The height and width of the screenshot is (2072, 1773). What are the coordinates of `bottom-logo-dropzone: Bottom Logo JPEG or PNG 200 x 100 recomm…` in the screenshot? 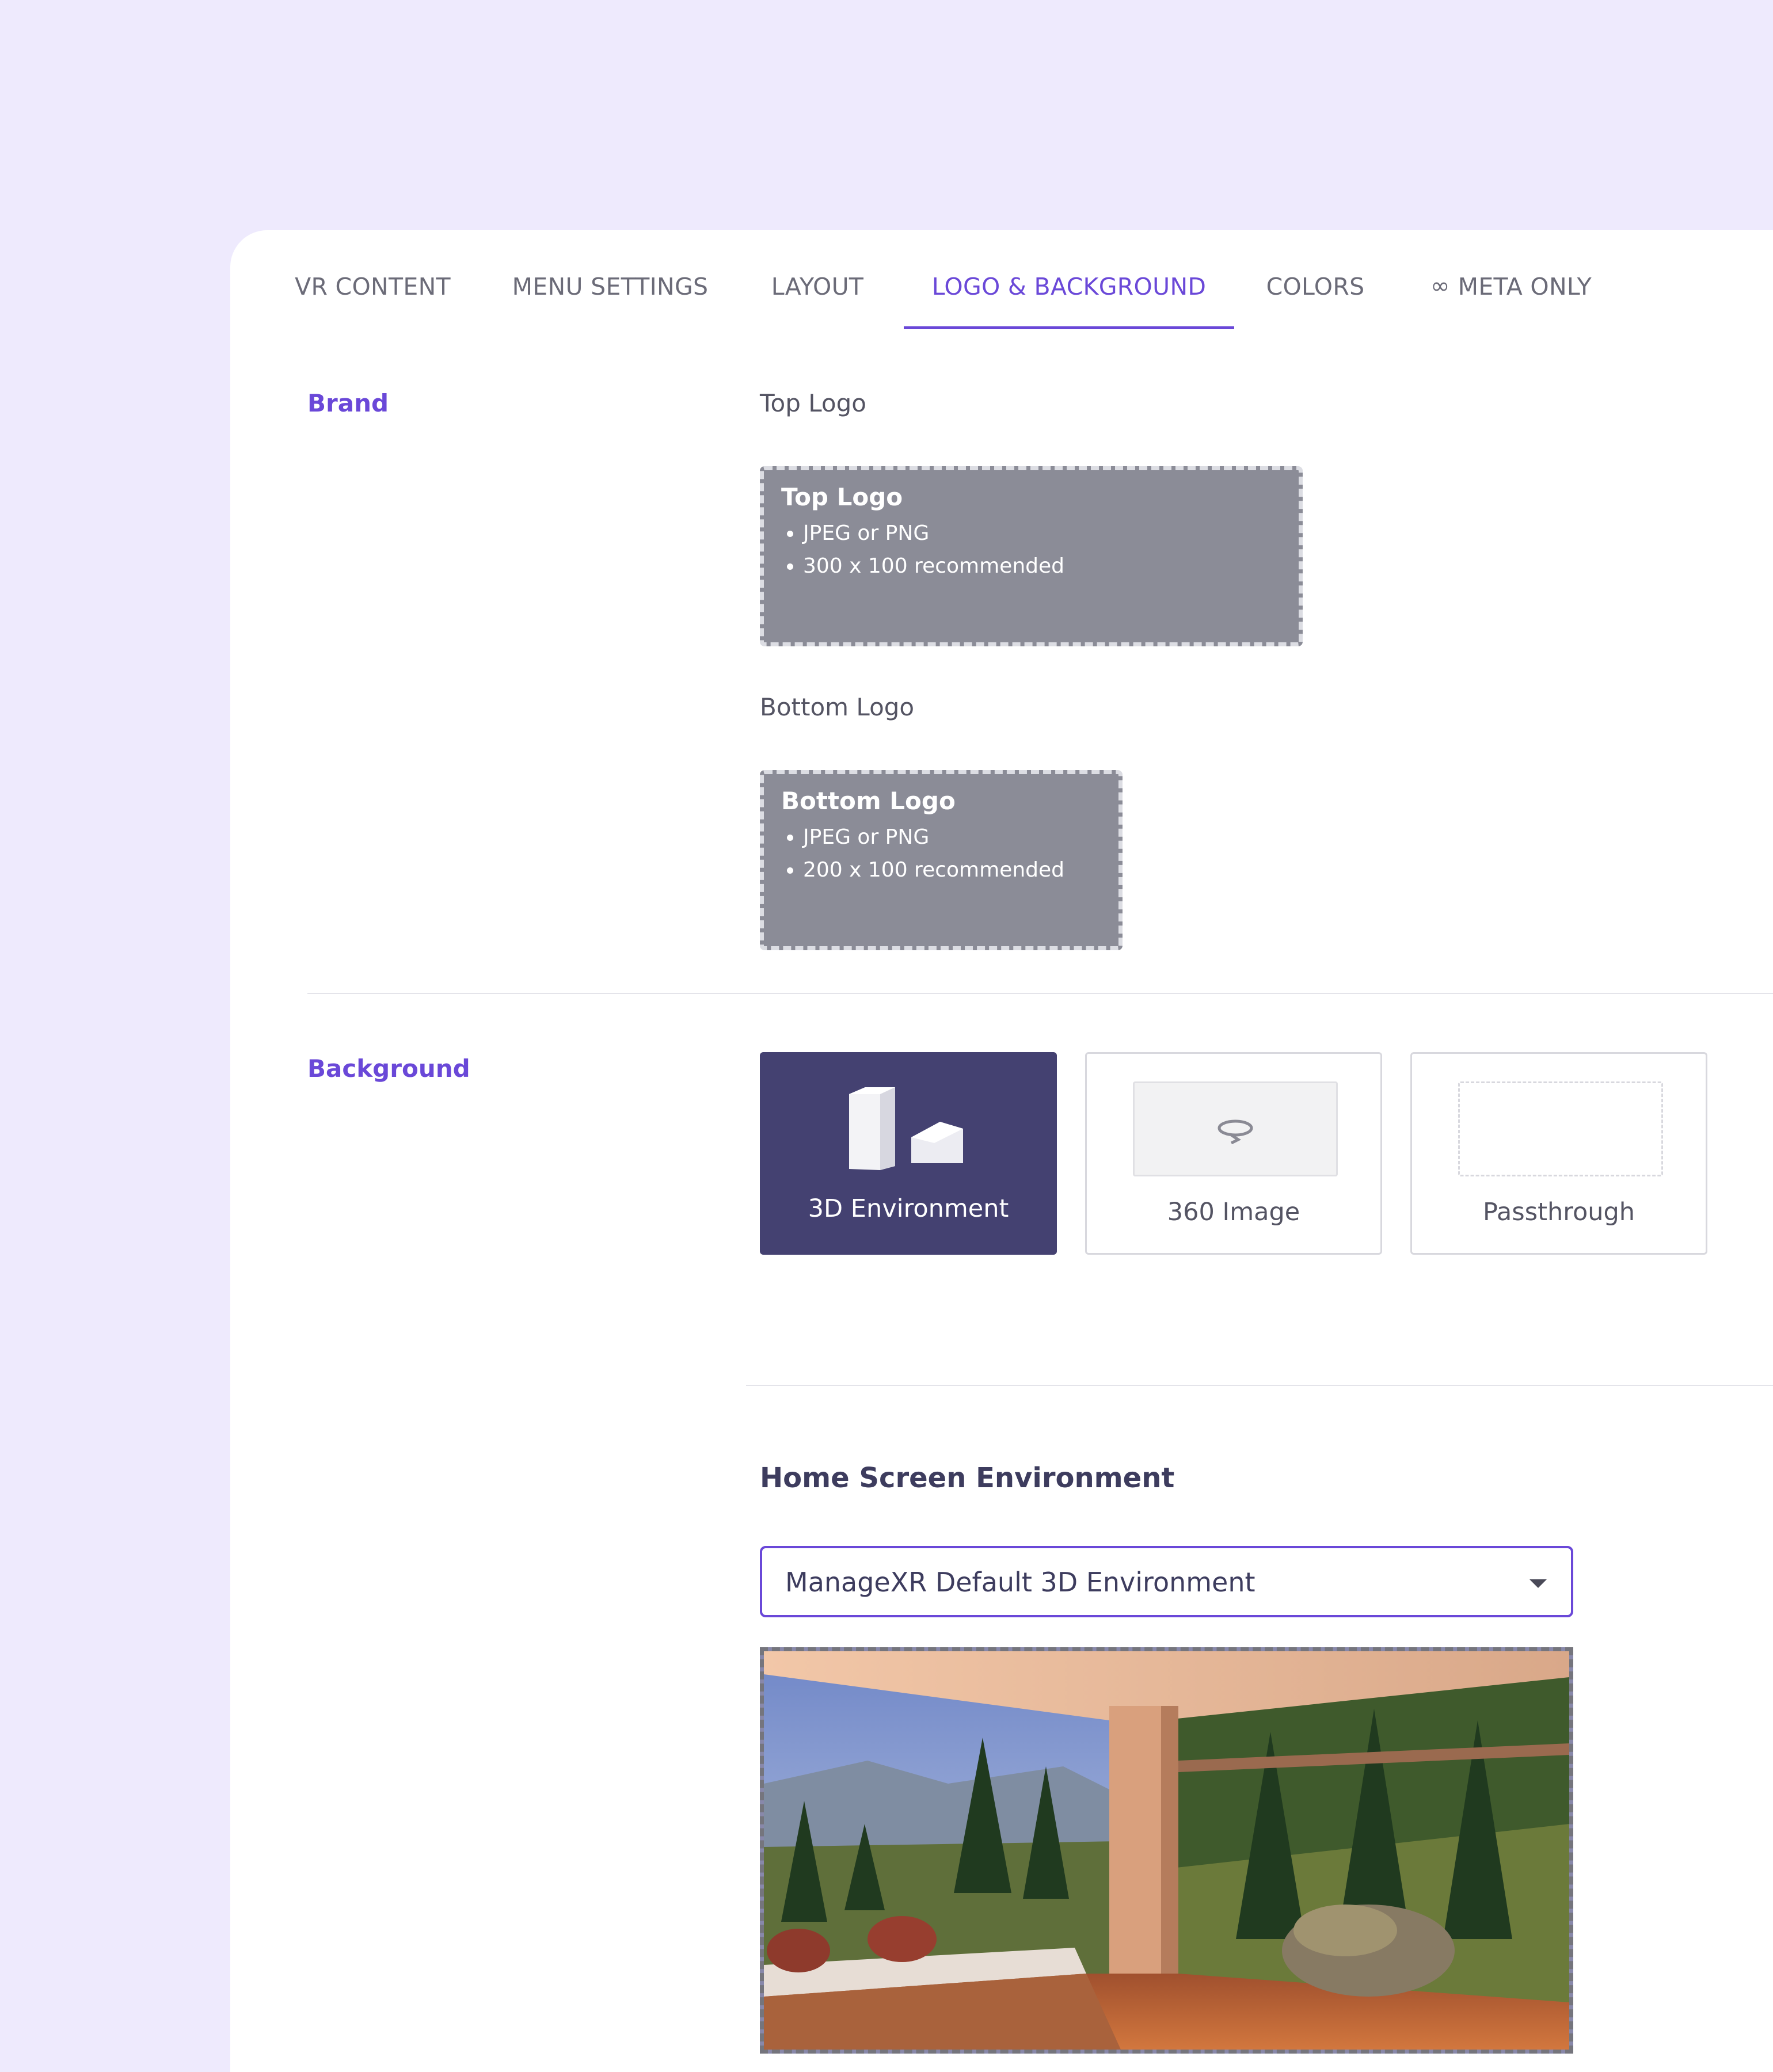 It's located at (941, 860).